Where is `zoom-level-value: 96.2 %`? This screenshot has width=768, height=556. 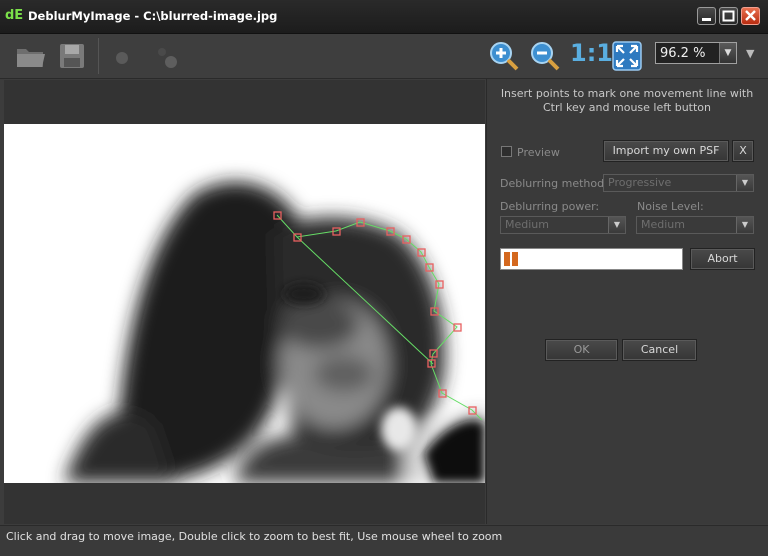 zoom-level-value: 96.2 % is located at coordinates (683, 53).